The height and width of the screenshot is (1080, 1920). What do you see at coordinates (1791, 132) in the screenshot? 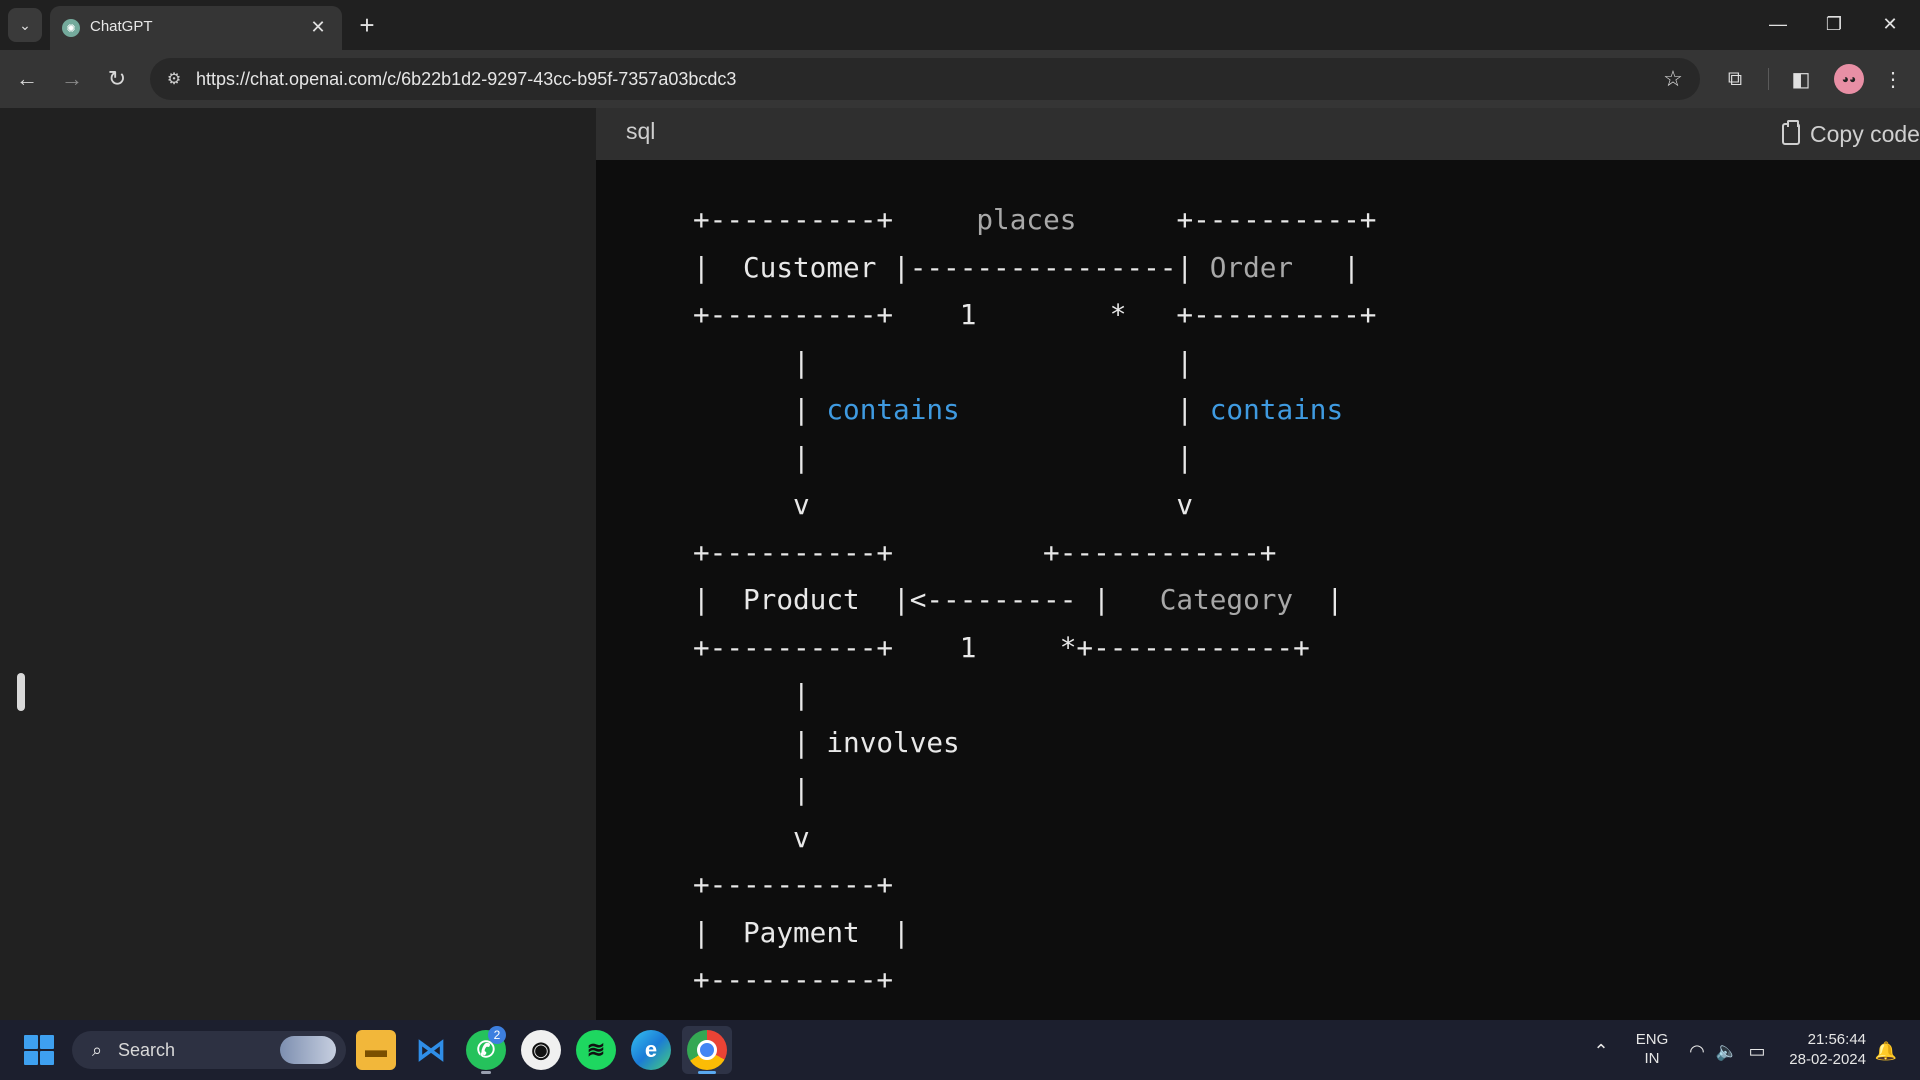
I see `clipboard-icon` at bounding box center [1791, 132].